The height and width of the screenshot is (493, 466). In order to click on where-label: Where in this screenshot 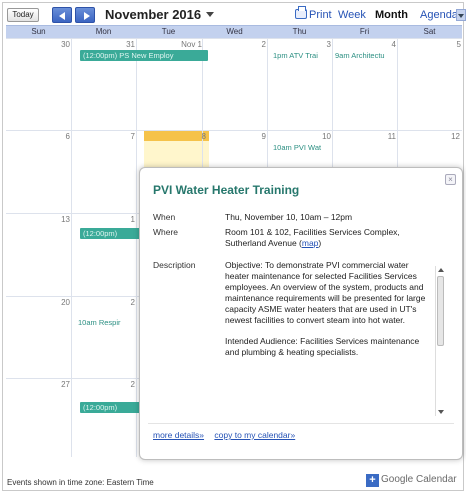, I will do `click(166, 232)`.